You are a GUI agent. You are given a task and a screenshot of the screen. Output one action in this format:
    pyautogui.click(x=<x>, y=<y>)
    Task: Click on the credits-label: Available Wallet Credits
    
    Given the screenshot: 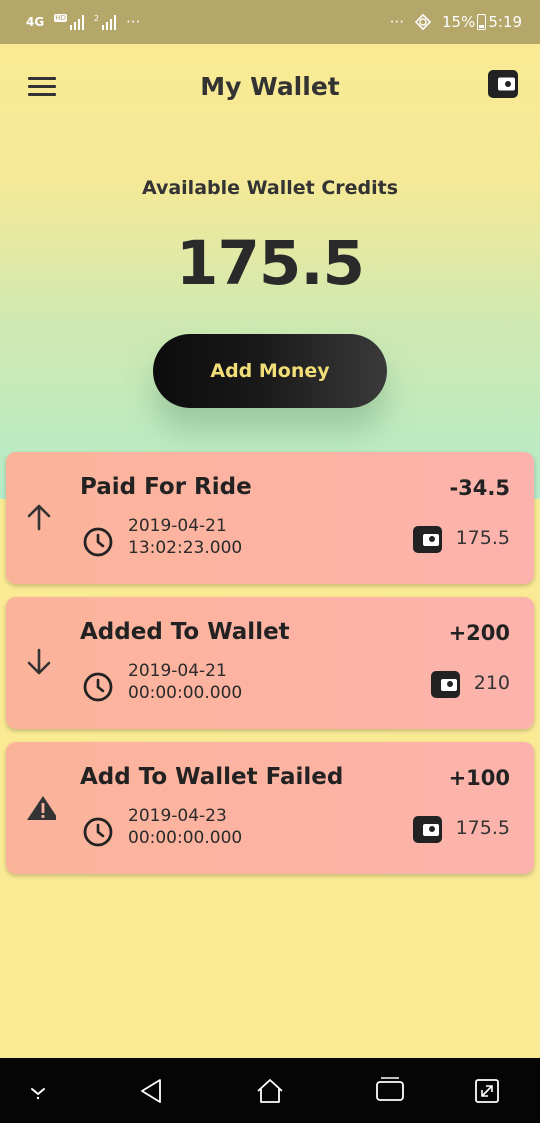 What is the action you would take?
    pyautogui.click(x=270, y=188)
    